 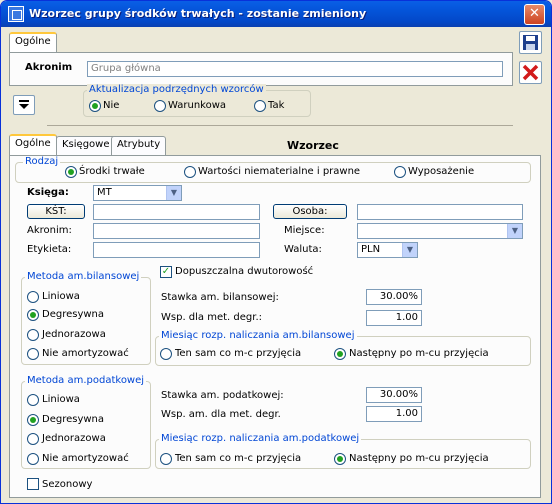 I want to click on etykieta-input, so click(x=176, y=250).